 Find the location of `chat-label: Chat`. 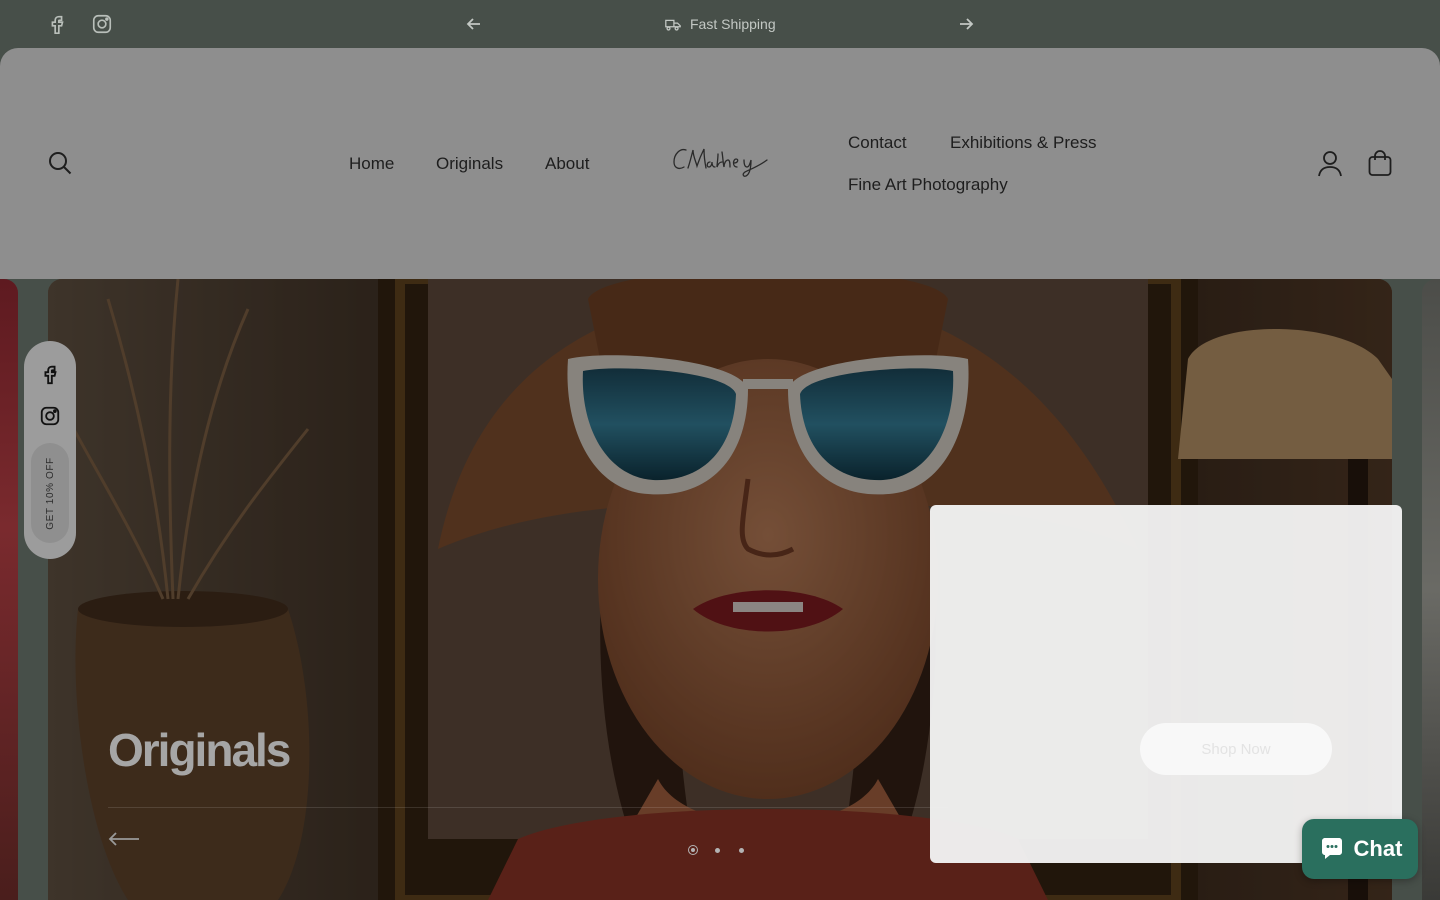

chat-label: Chat is located at coordinates (1378, 848).